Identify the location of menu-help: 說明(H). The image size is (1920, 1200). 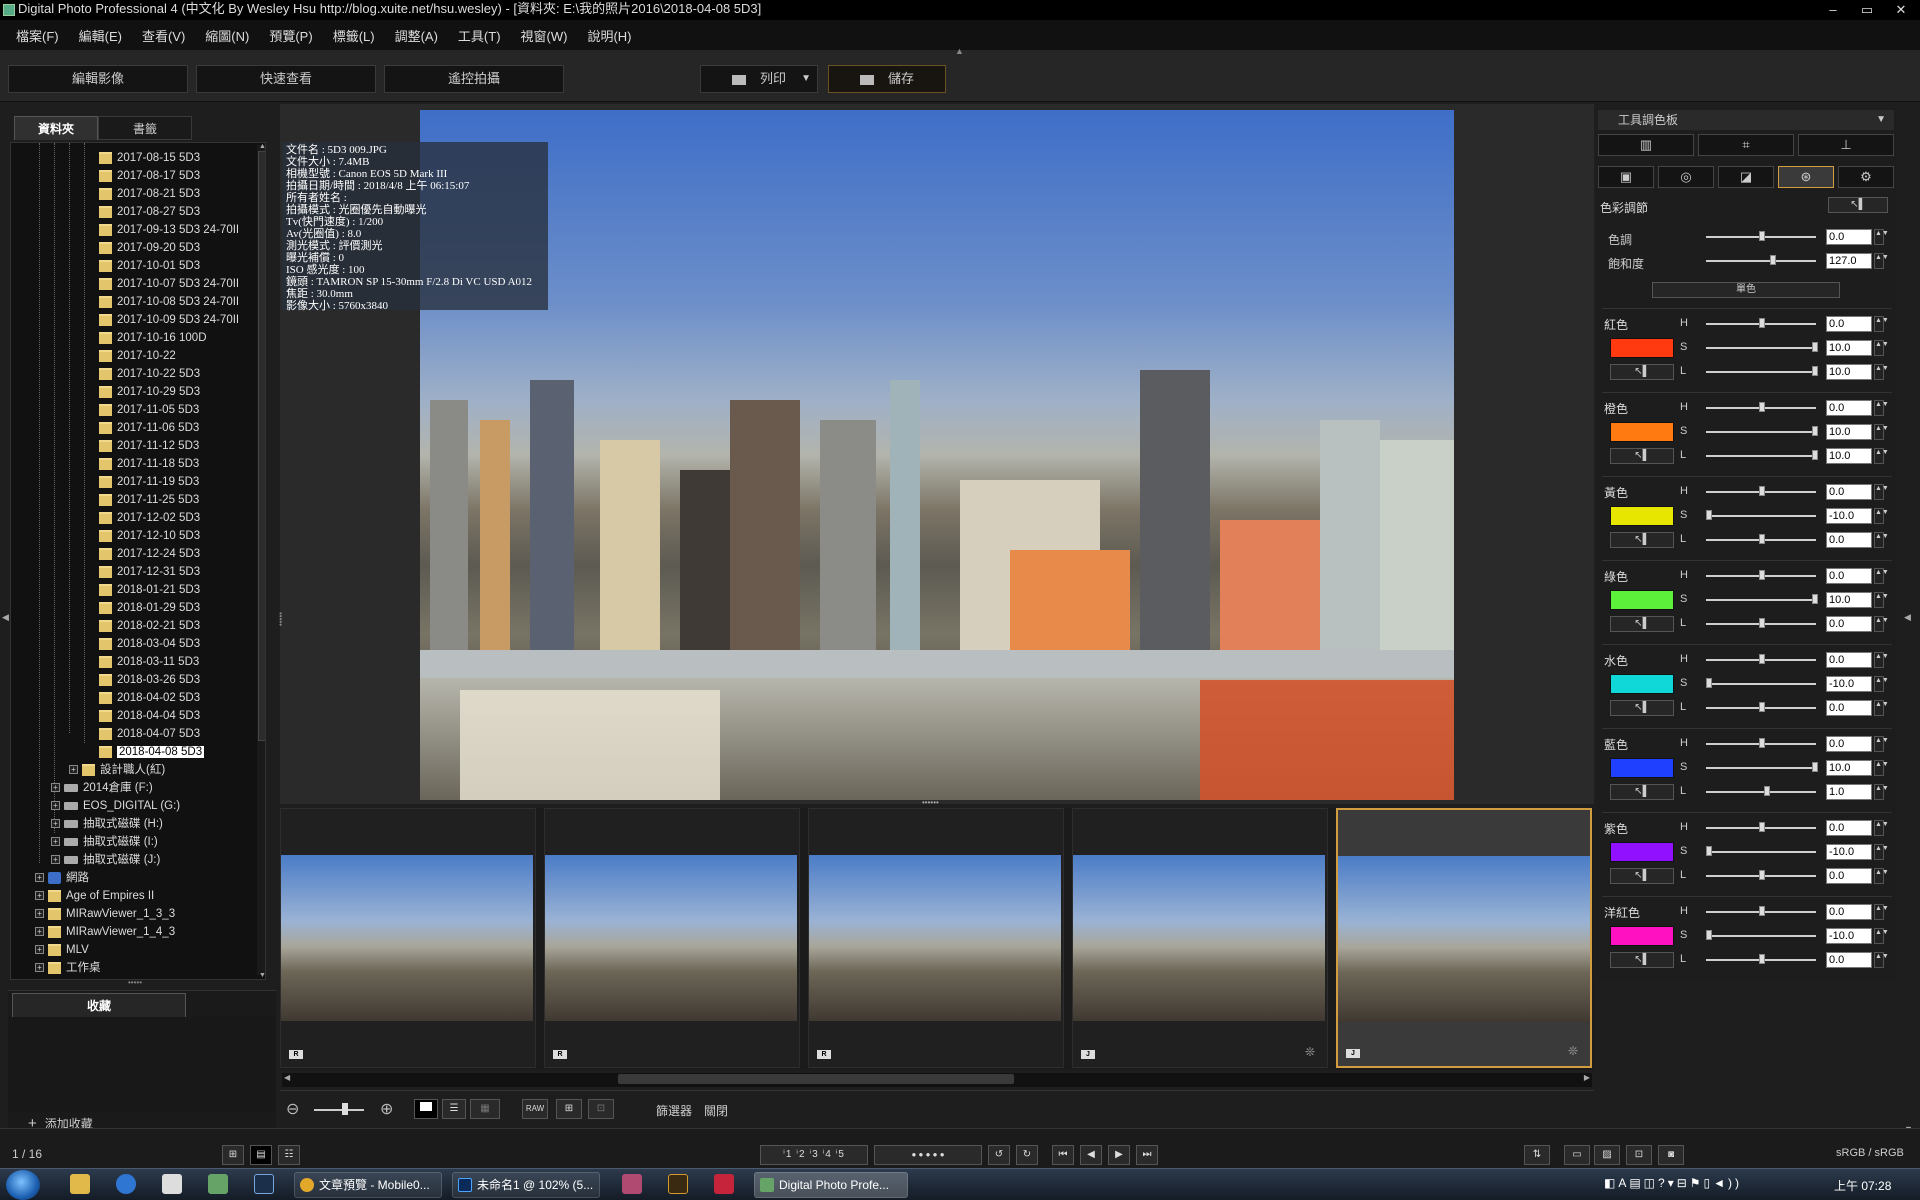
(609, 35).